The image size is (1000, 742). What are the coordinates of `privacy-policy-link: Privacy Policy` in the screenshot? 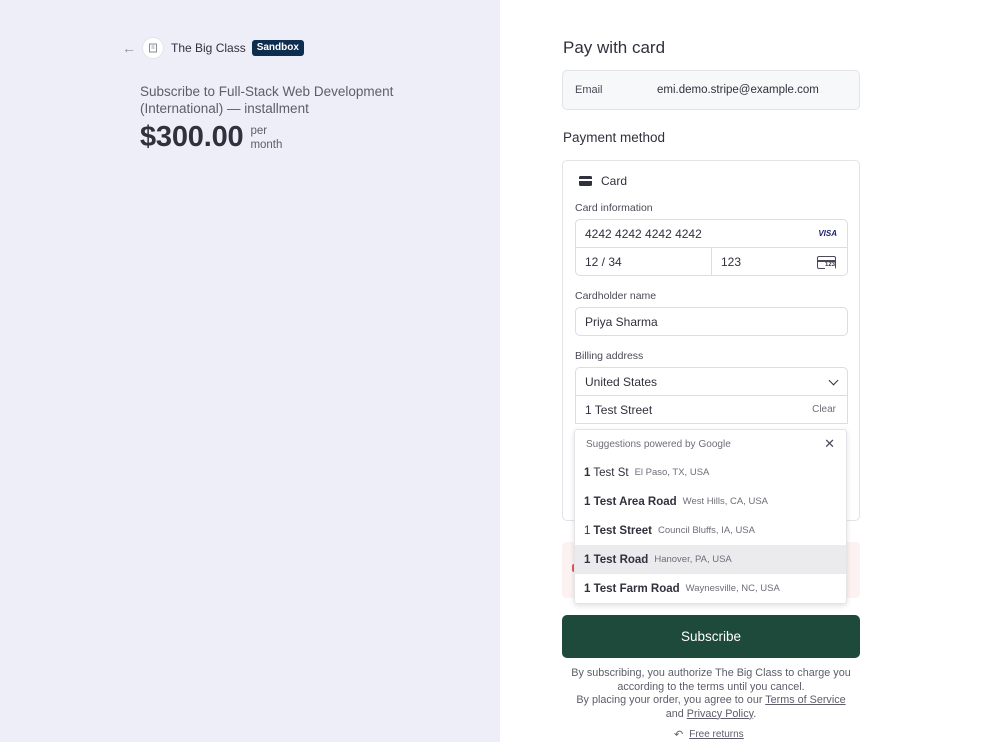 It's located at (720, 714).